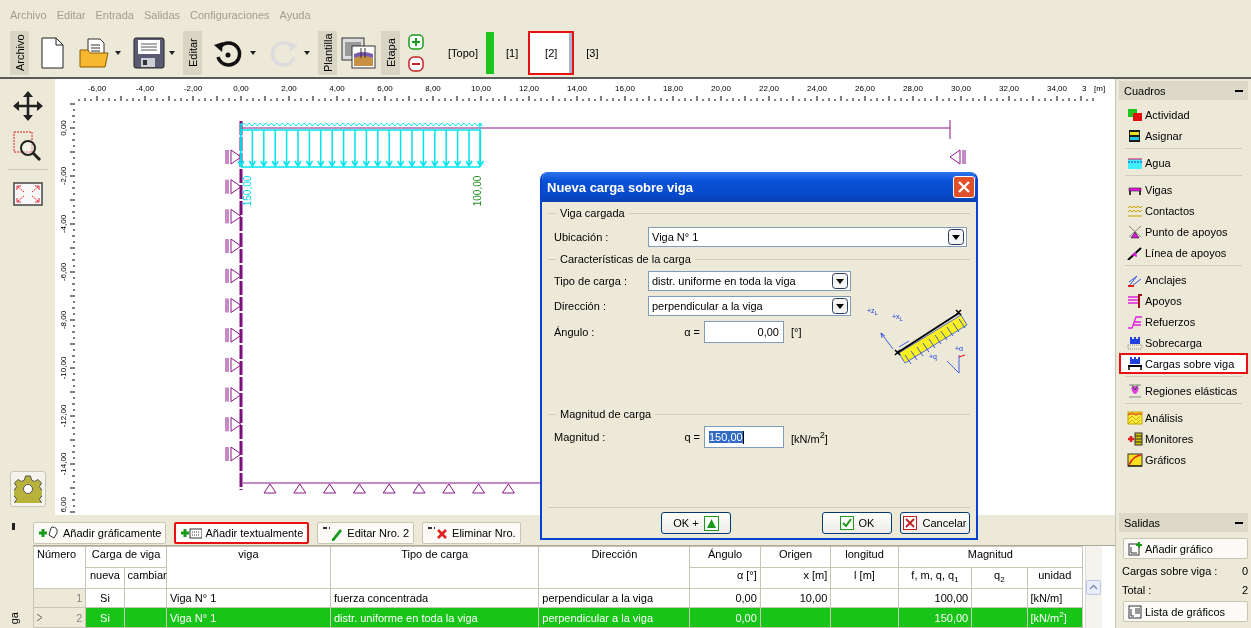 This screenshot has height=628, width=1251. I want to click on ruler-label: 2,00, so click(289, 88).